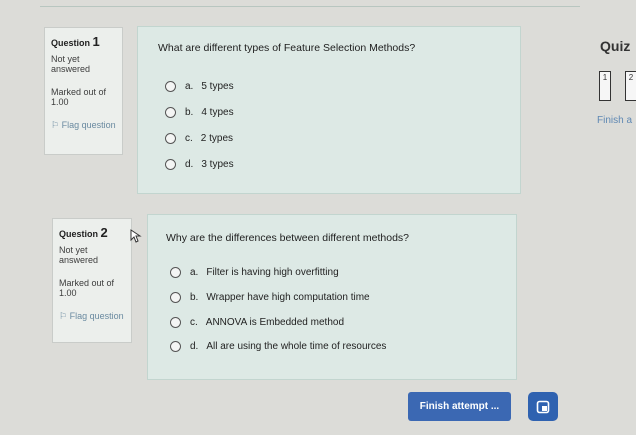 This screenshot has width=636, height=435. Describe the element at coordinates (274, 322) in the screenshot. I see `option-text: ANNOVA is Embedded method` at that location.